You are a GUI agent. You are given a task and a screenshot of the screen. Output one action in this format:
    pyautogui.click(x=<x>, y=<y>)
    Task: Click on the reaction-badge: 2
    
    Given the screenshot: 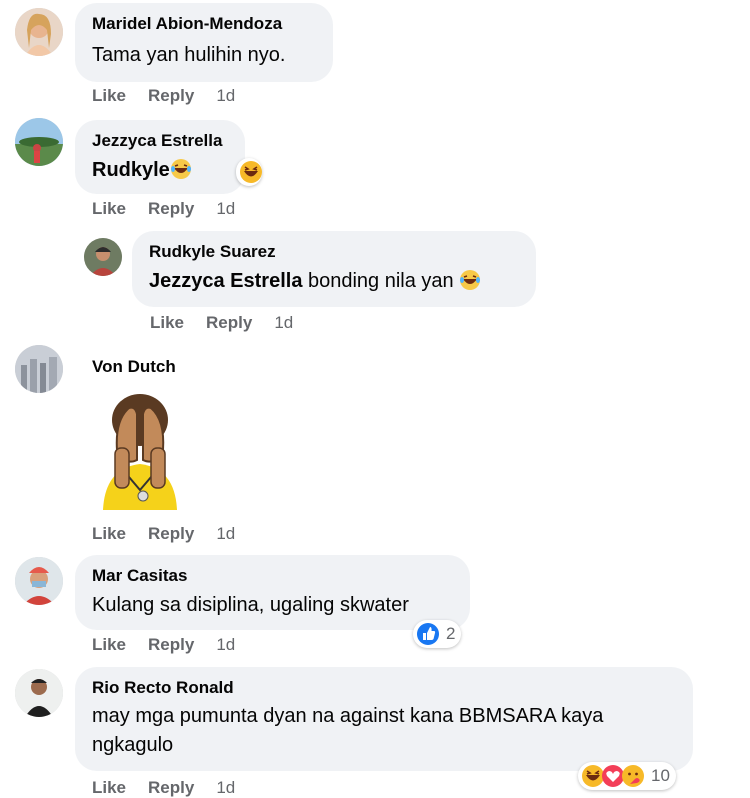 What is the action you would take?
    pyautogui.click(x=437, y=634)
    